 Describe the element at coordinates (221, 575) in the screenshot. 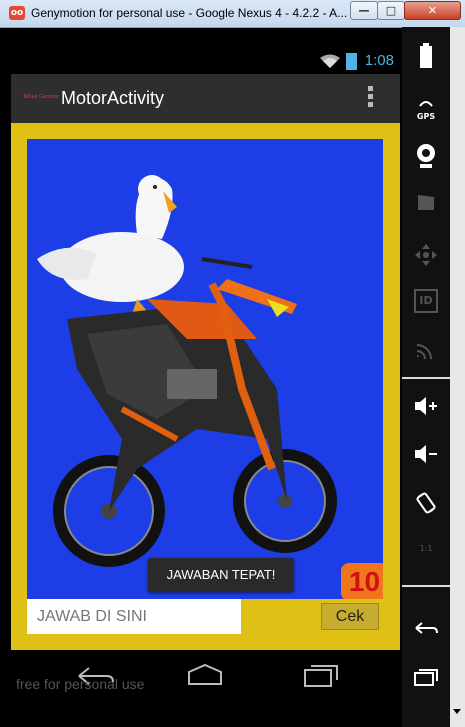

I see `toast-message: JAWABAN TEPAT!` at that location.